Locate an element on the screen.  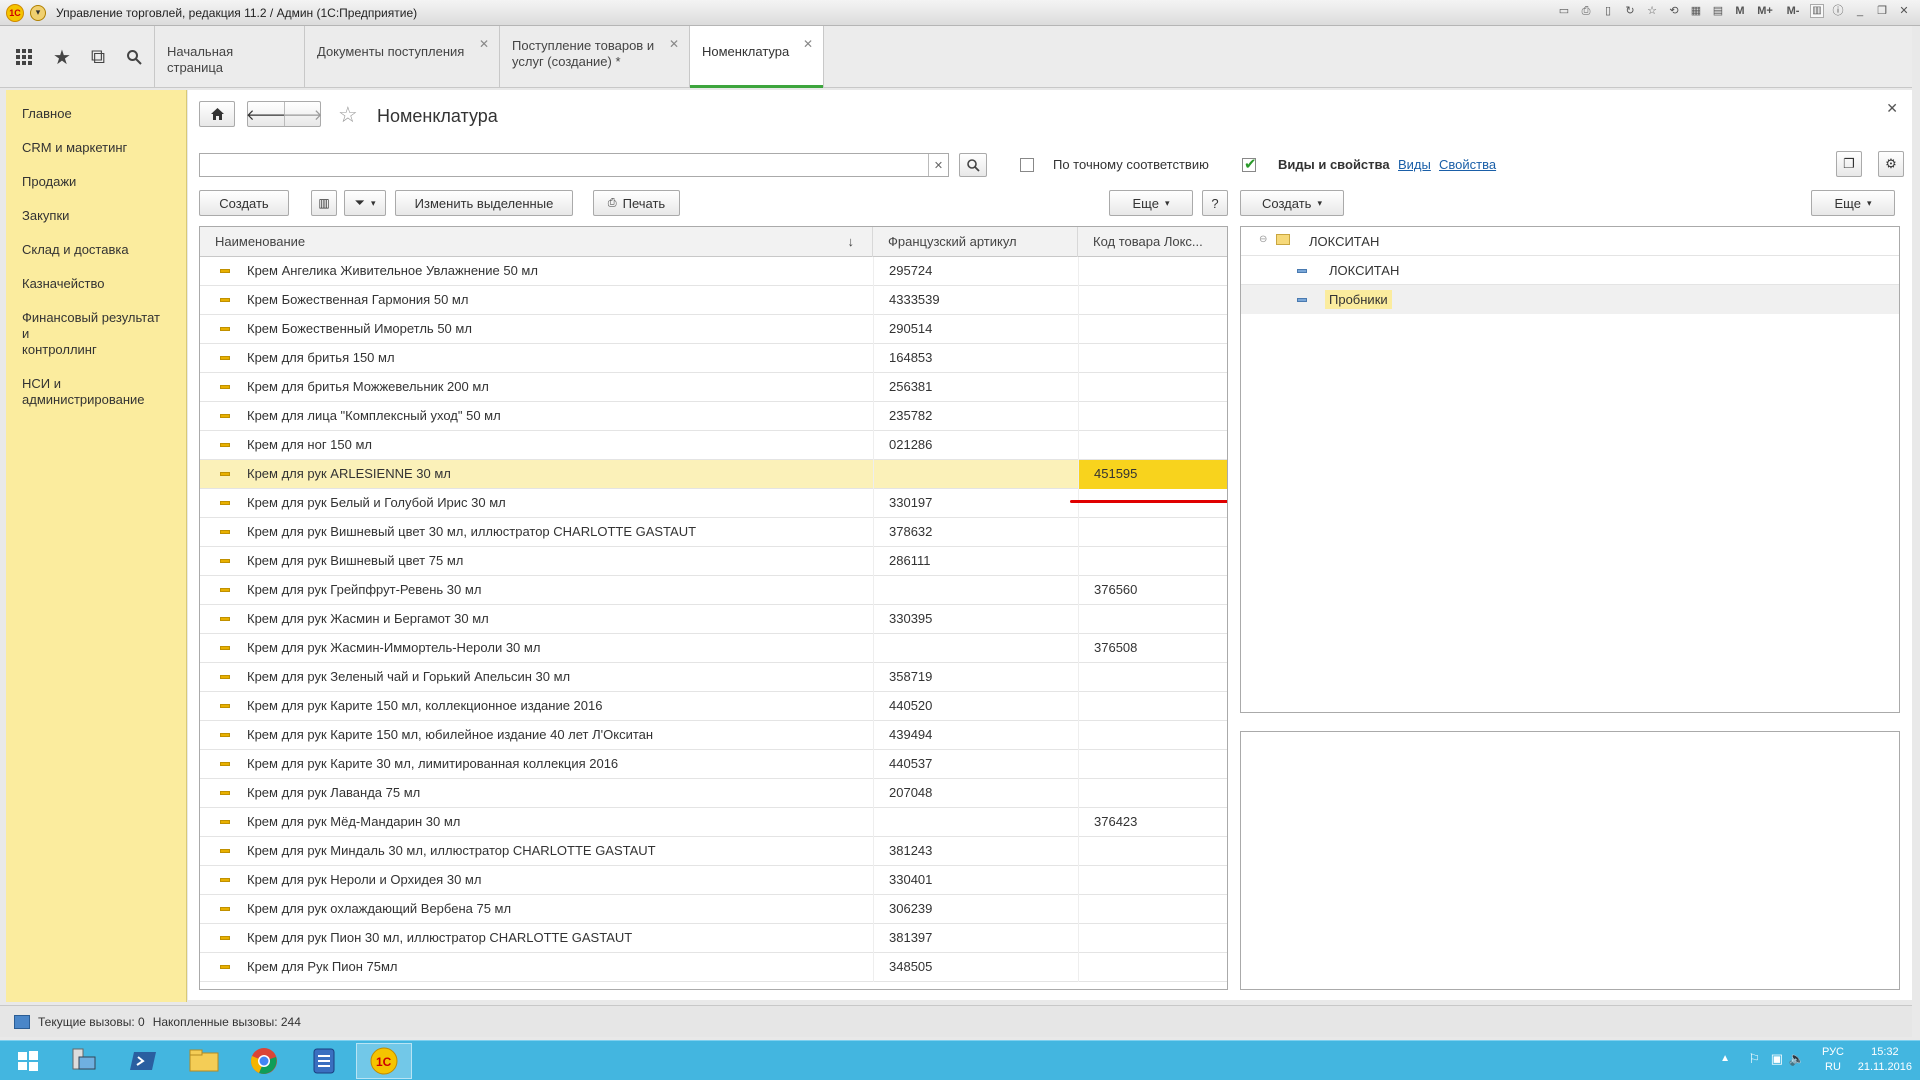
print-icon: ⎙ is located at coordinates (1586, 11).